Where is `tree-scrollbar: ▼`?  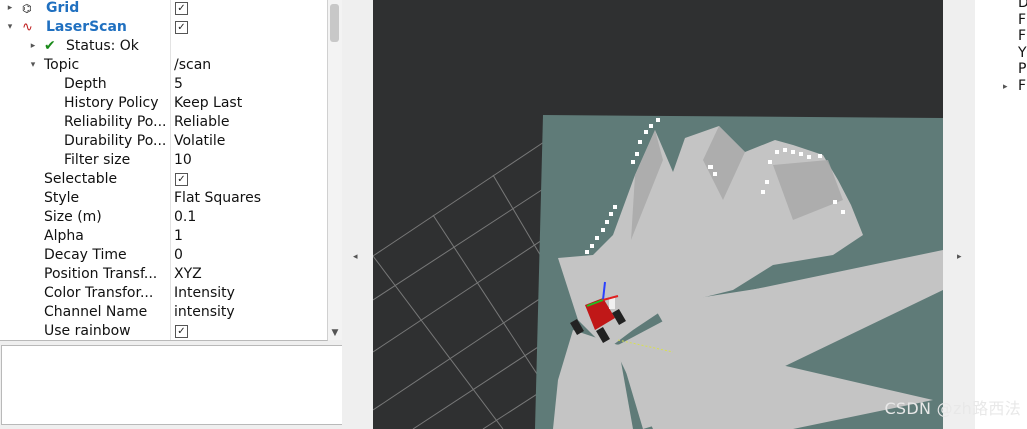 tree-scrollbar: ▼ is located at coordinates (334, 170).